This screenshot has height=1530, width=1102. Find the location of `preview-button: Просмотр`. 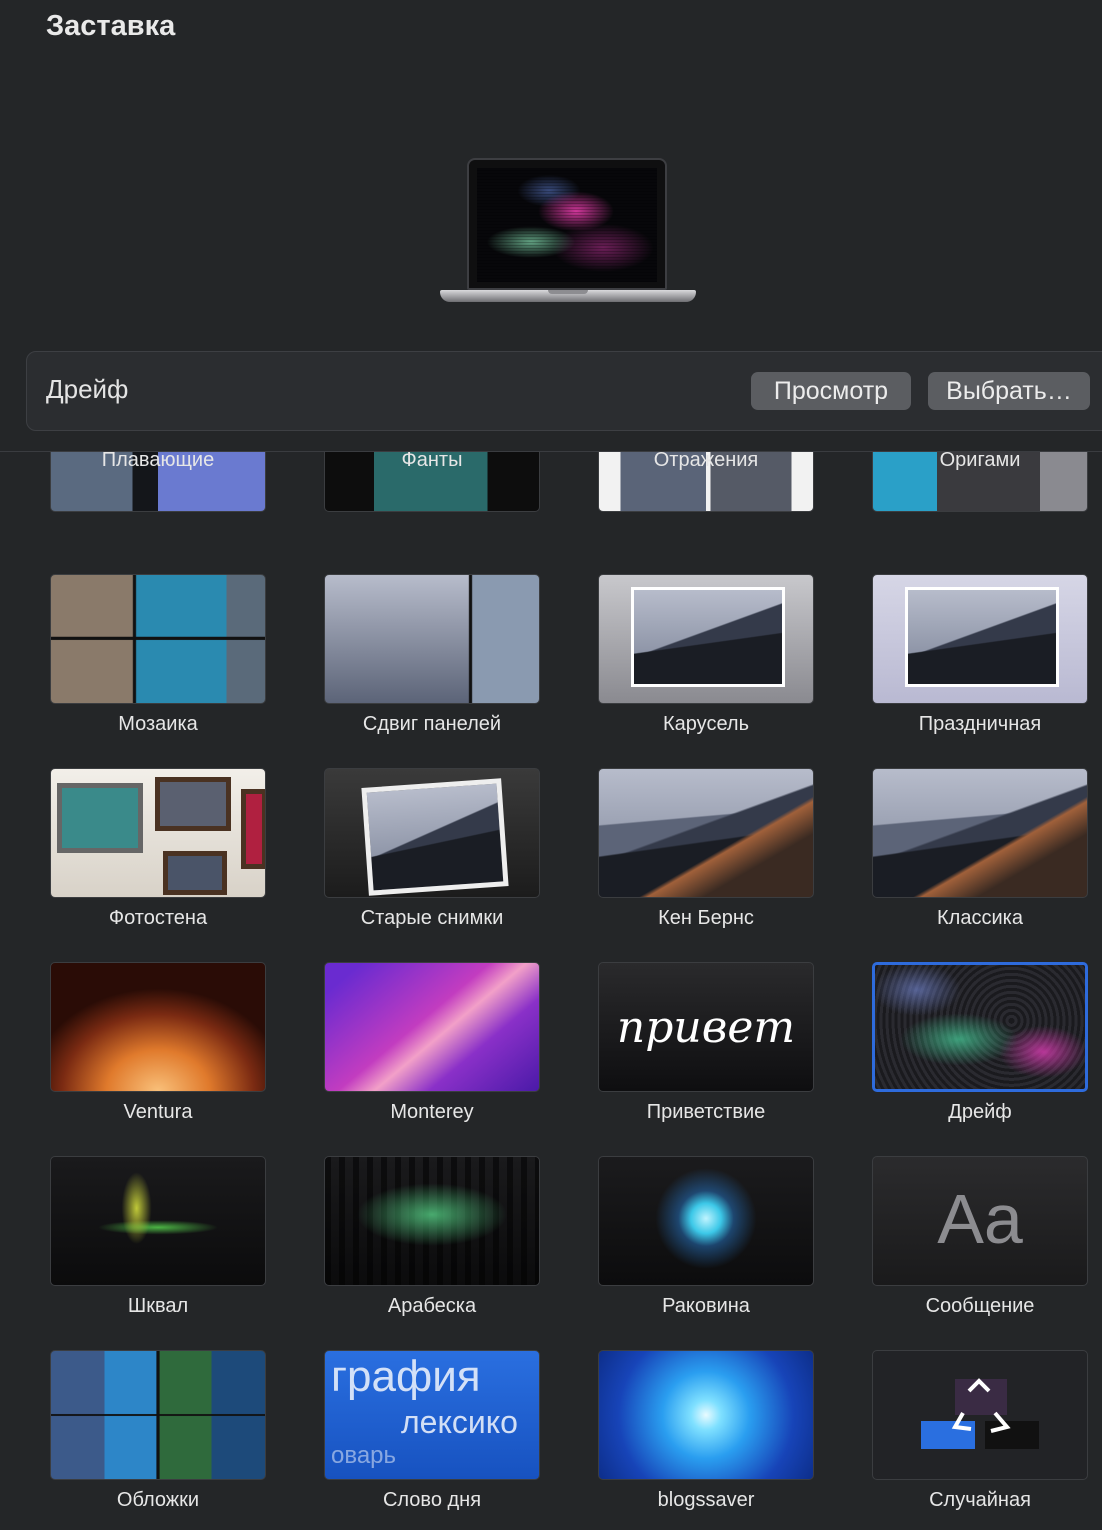

preview-button: Просмотр is located at coordinates (831, 391).